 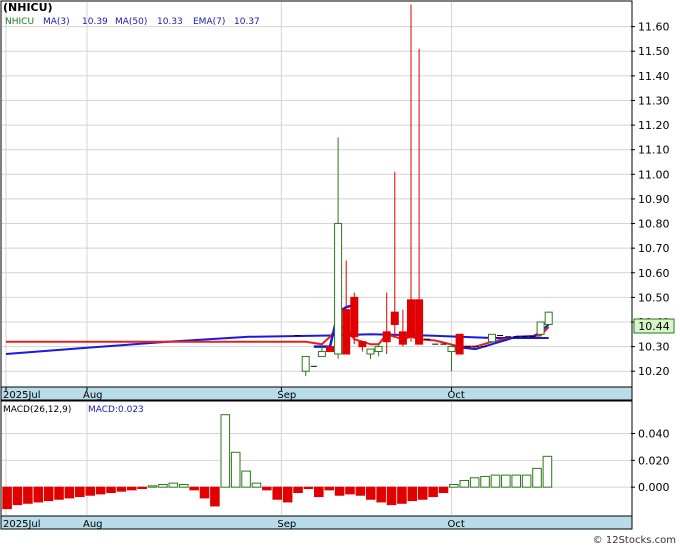 I want to click on legend-ema7-value: 10.37, so click(x=247, y=22).